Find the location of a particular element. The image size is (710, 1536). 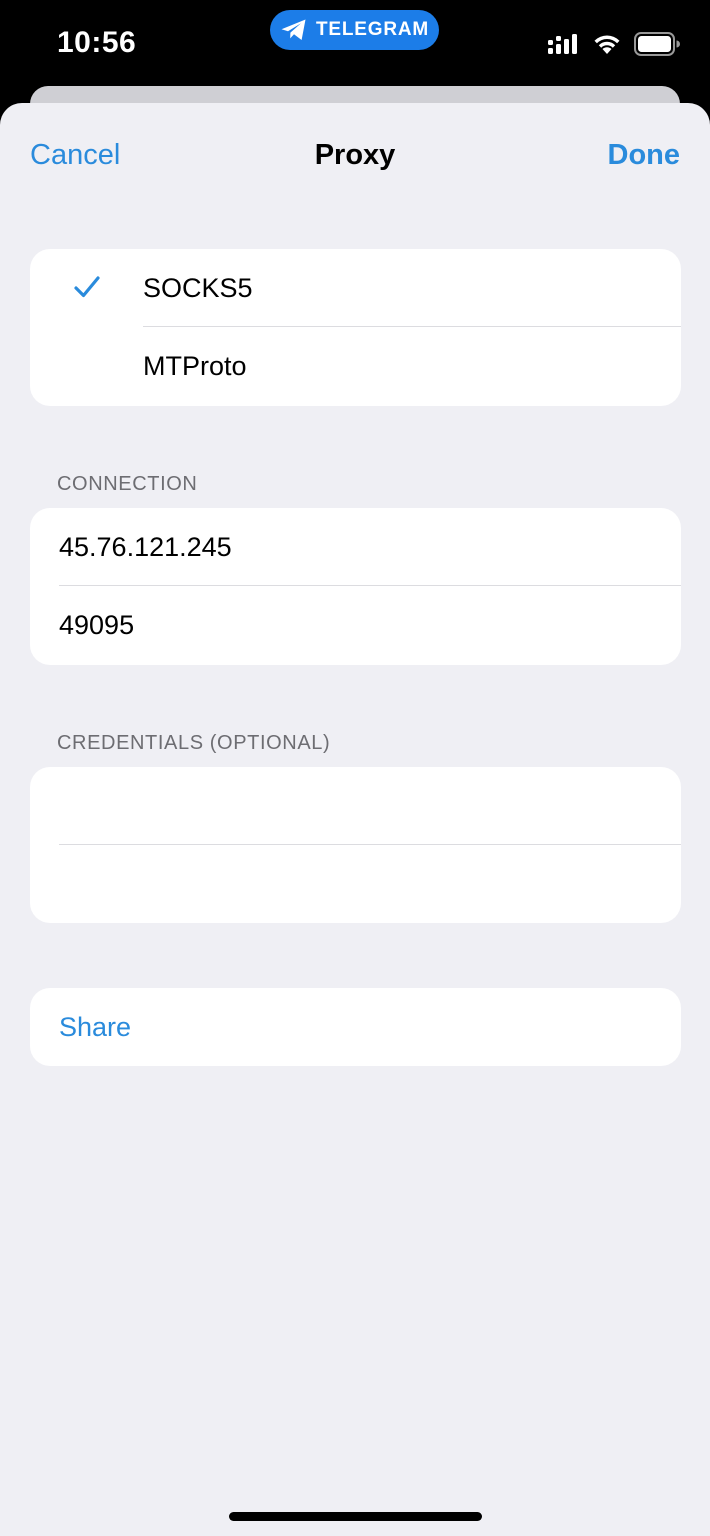

done-button: Done is located at coordinates (644, 155).